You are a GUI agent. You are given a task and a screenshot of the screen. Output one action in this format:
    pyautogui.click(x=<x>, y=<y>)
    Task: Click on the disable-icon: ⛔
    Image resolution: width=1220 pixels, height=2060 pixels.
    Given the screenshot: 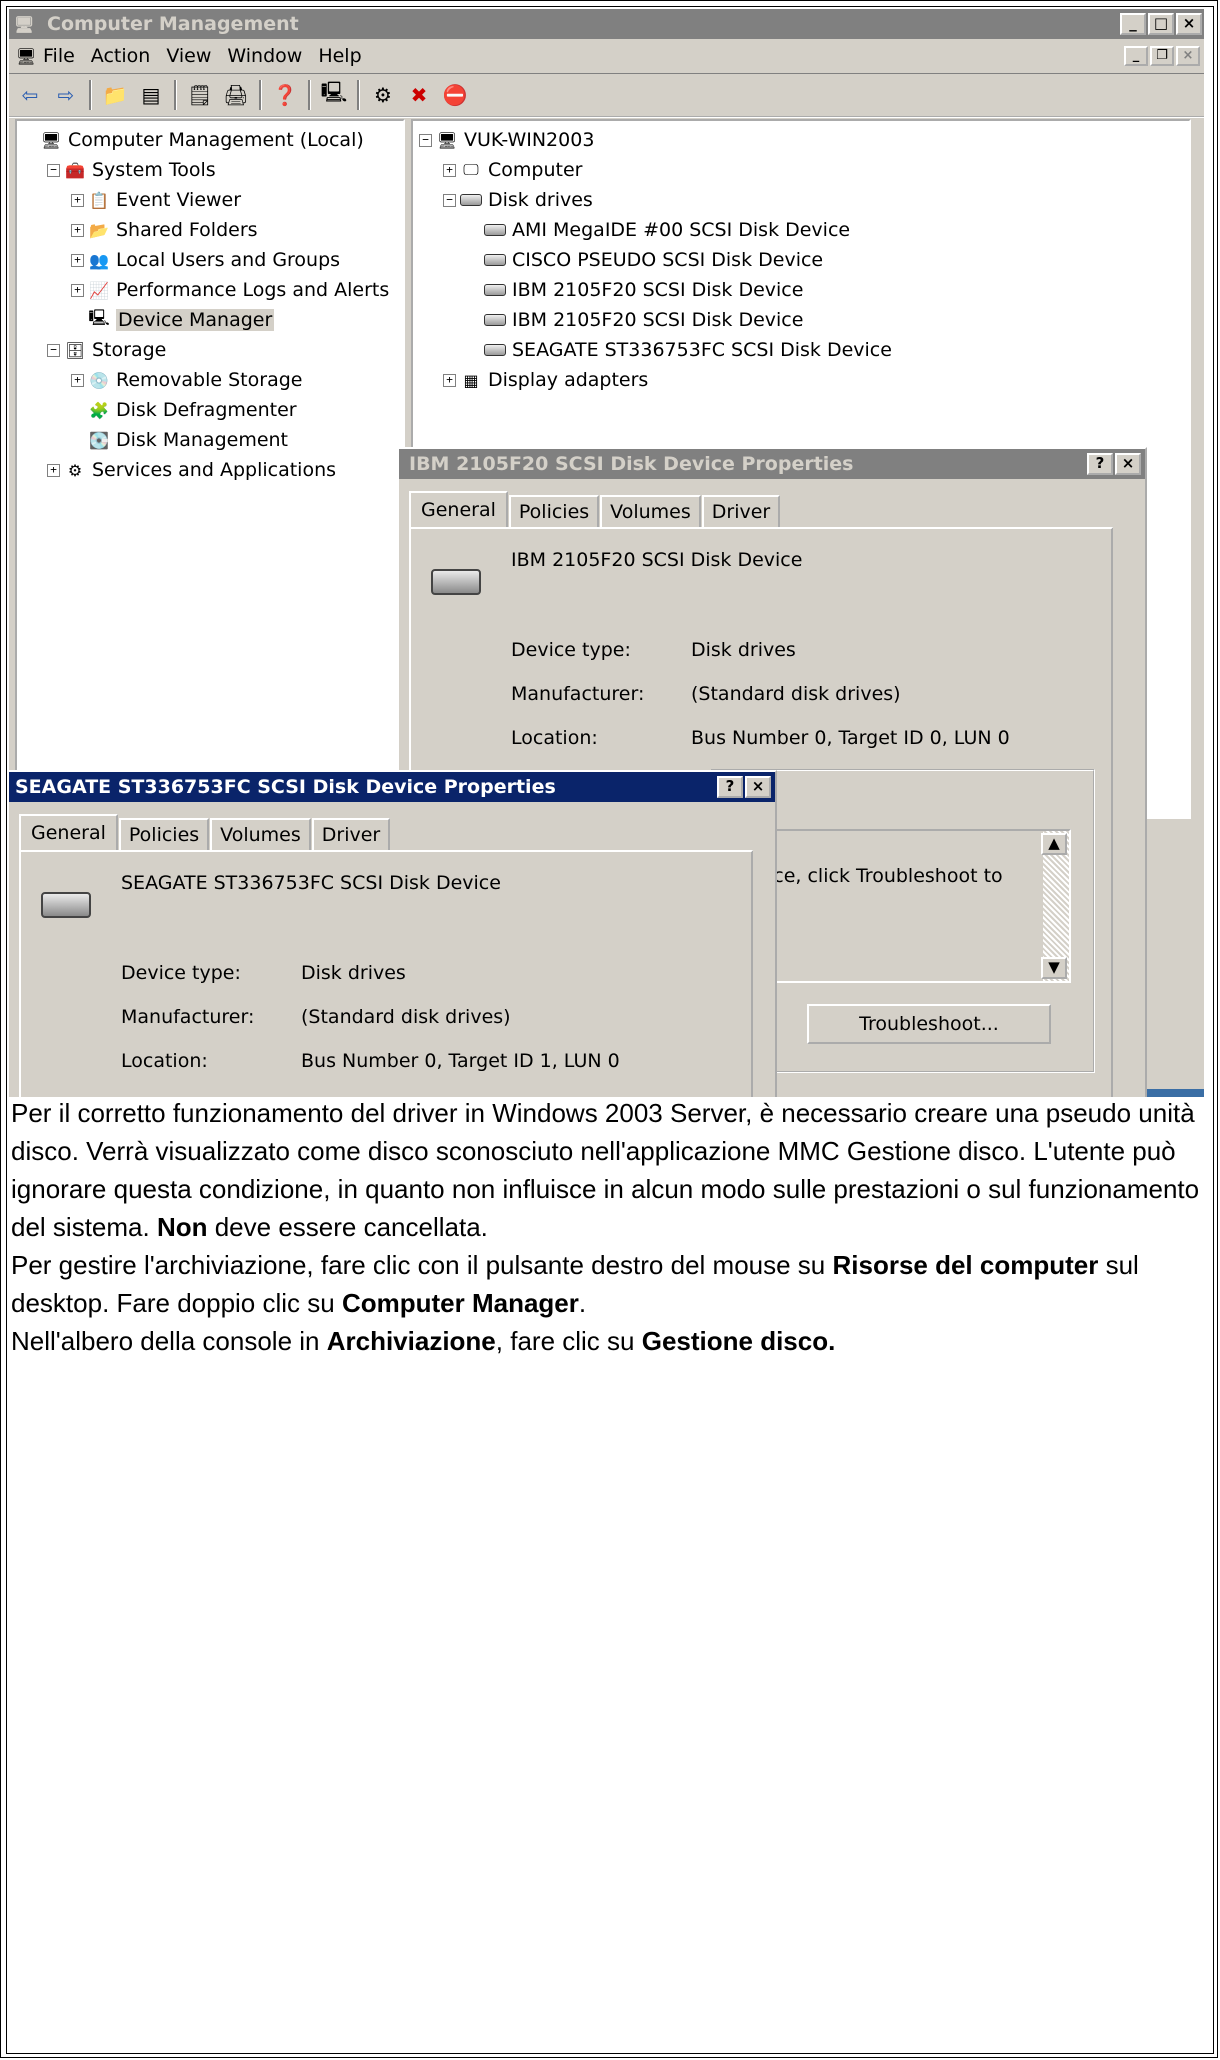 What is the action you would take?
    pyautogui.click(x=455, y=95)
    